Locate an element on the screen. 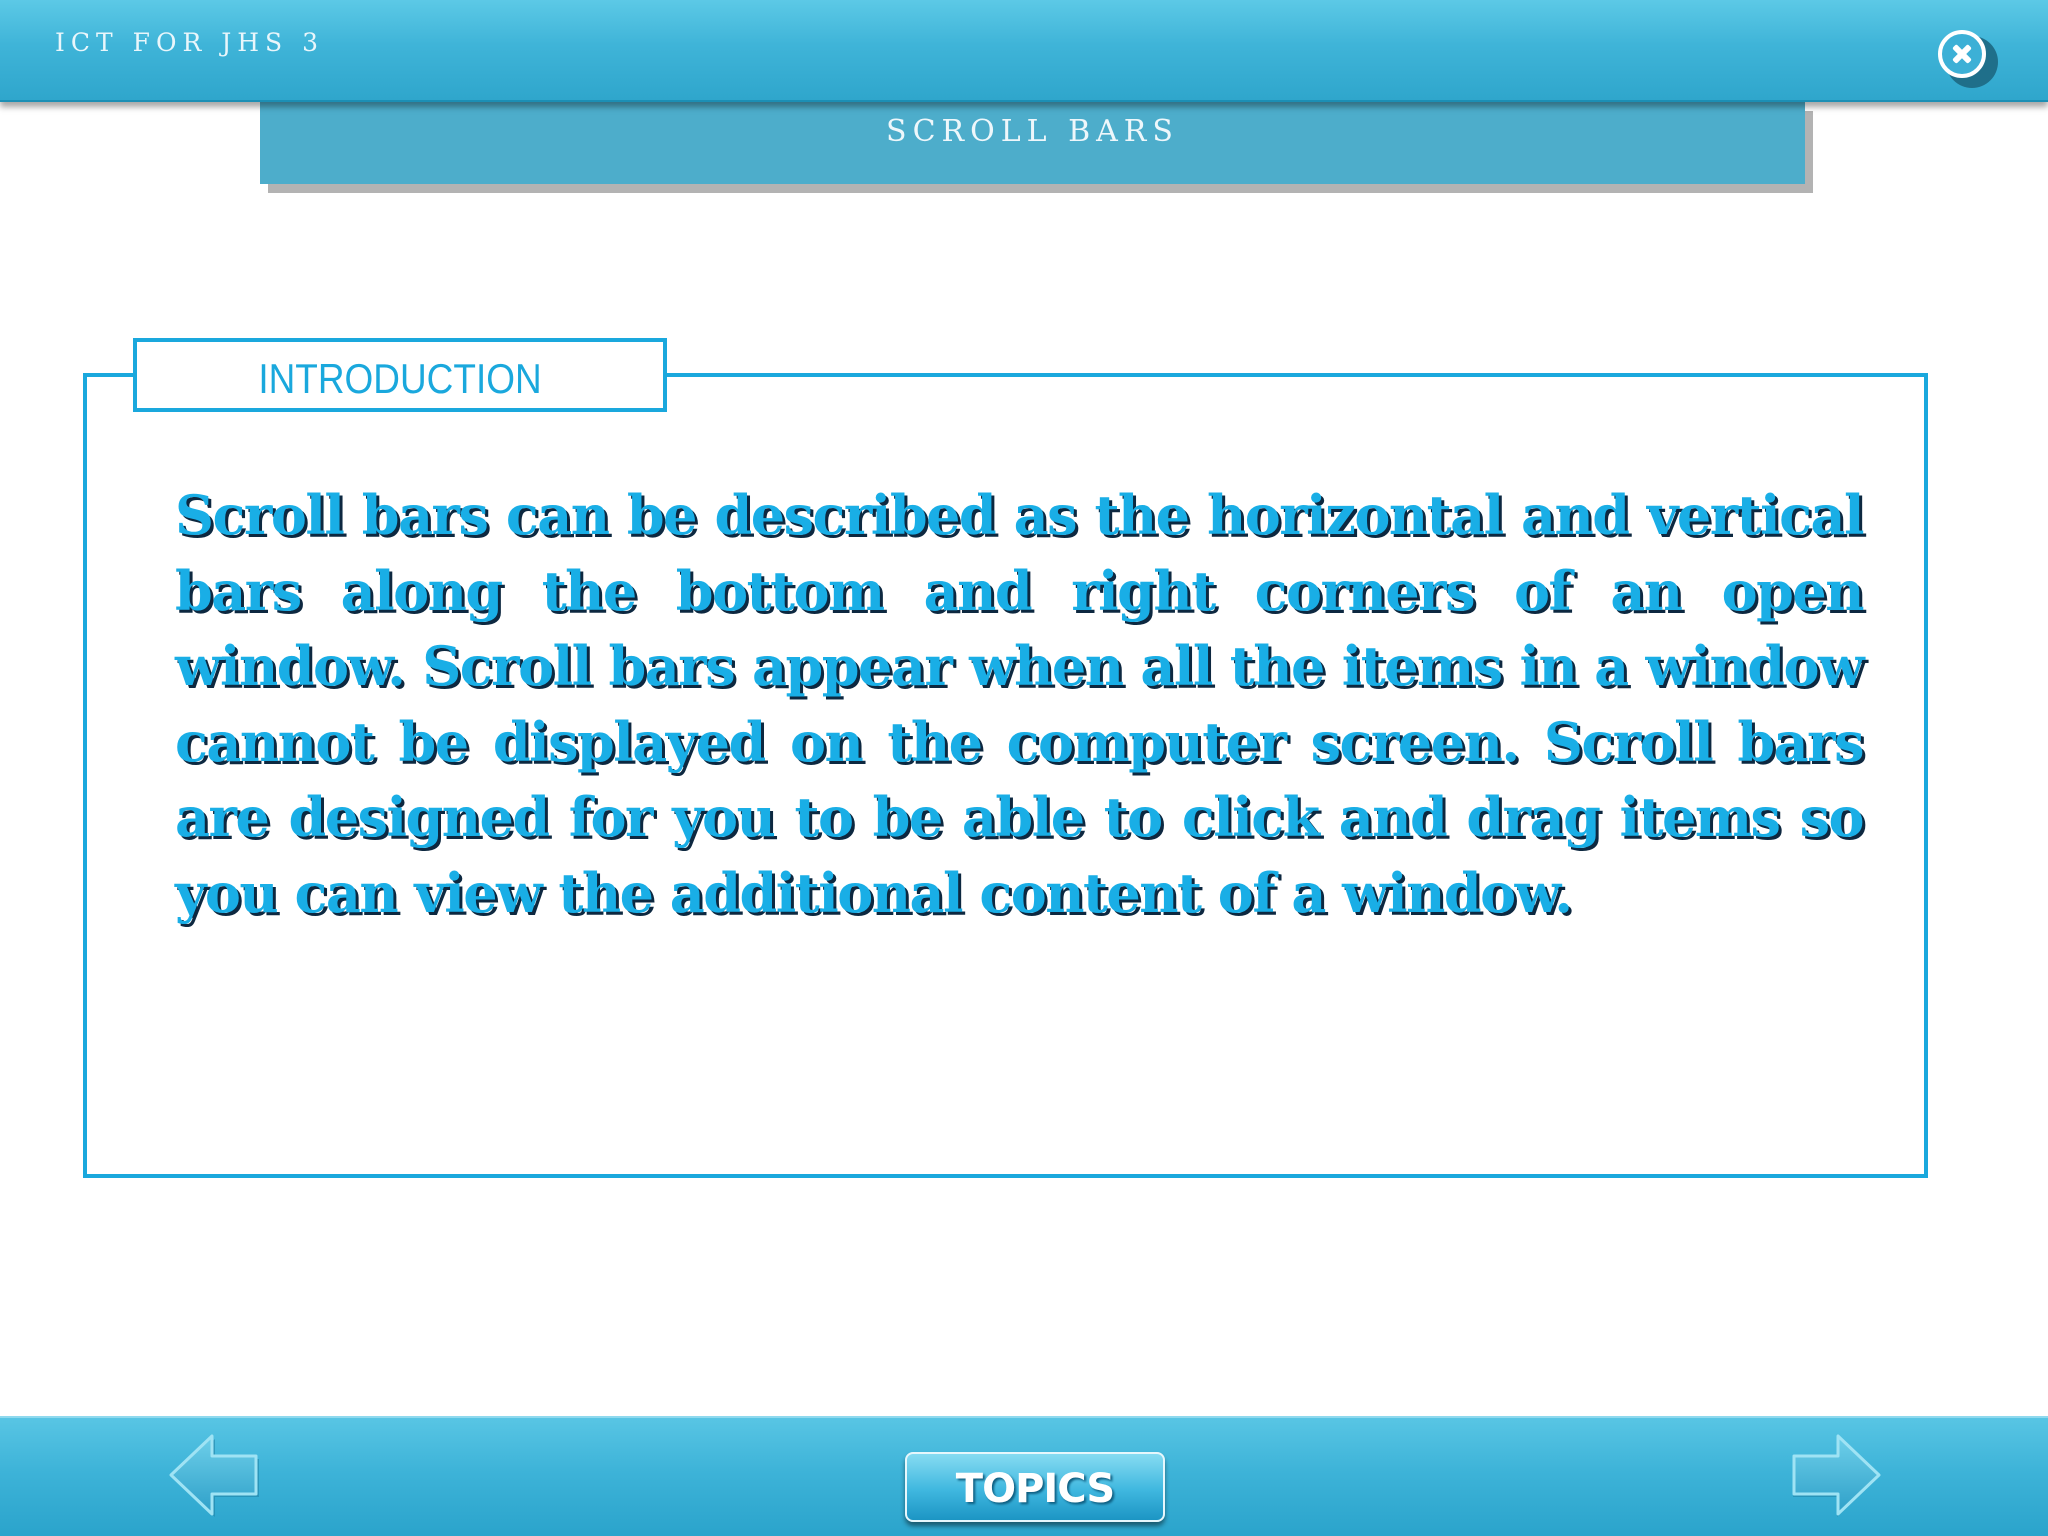 Image resolution: width=2048 pixels, height=1536 pixels. topics-button: TOPICS is located at coordinates (1035, 1487).